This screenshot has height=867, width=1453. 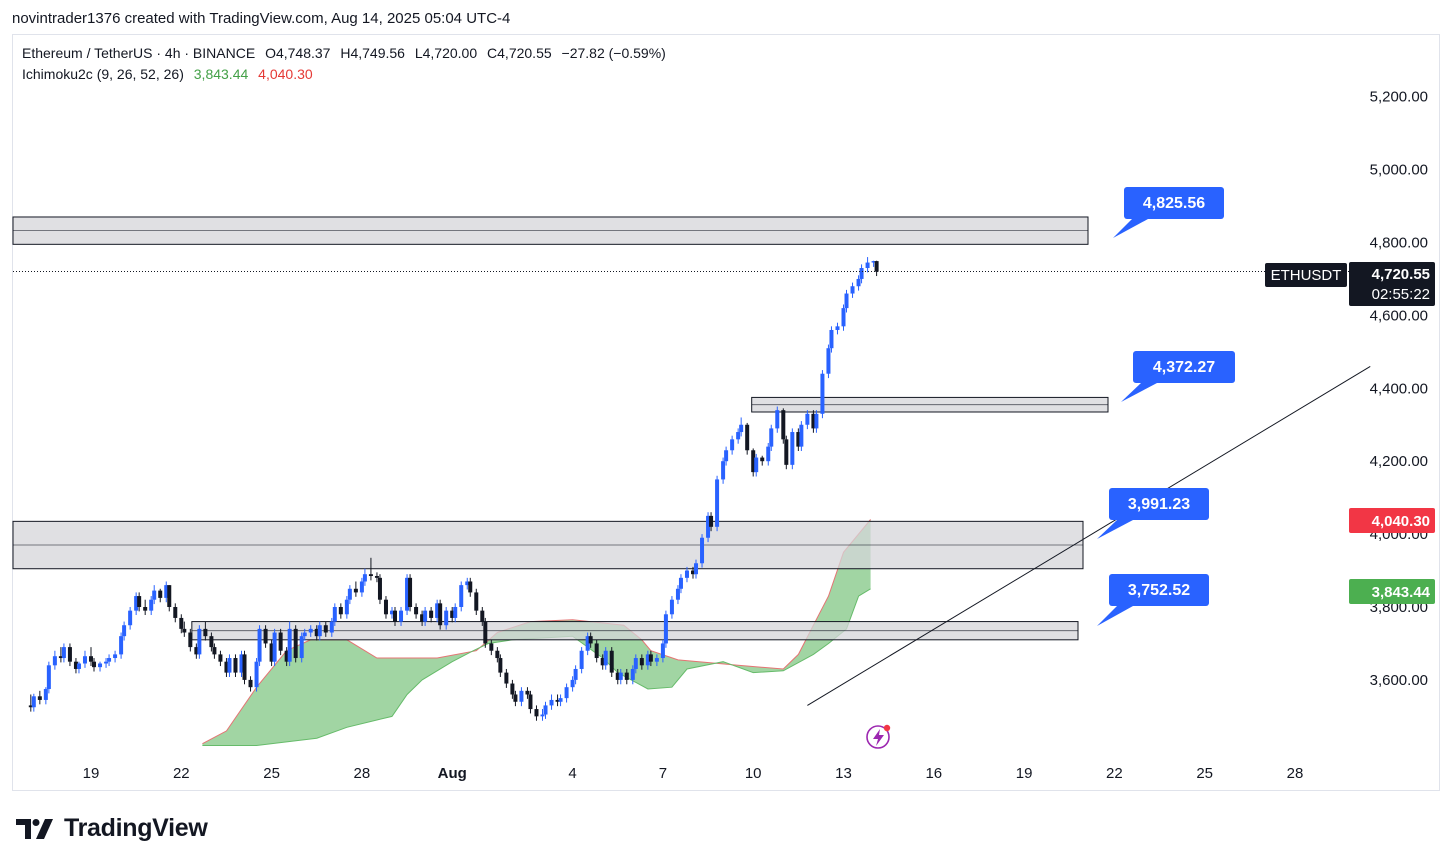 What do you see at coordinates (933, 773) in the screenshot?
I see `x-tick-label: 16` at bounding box center [933, 773].